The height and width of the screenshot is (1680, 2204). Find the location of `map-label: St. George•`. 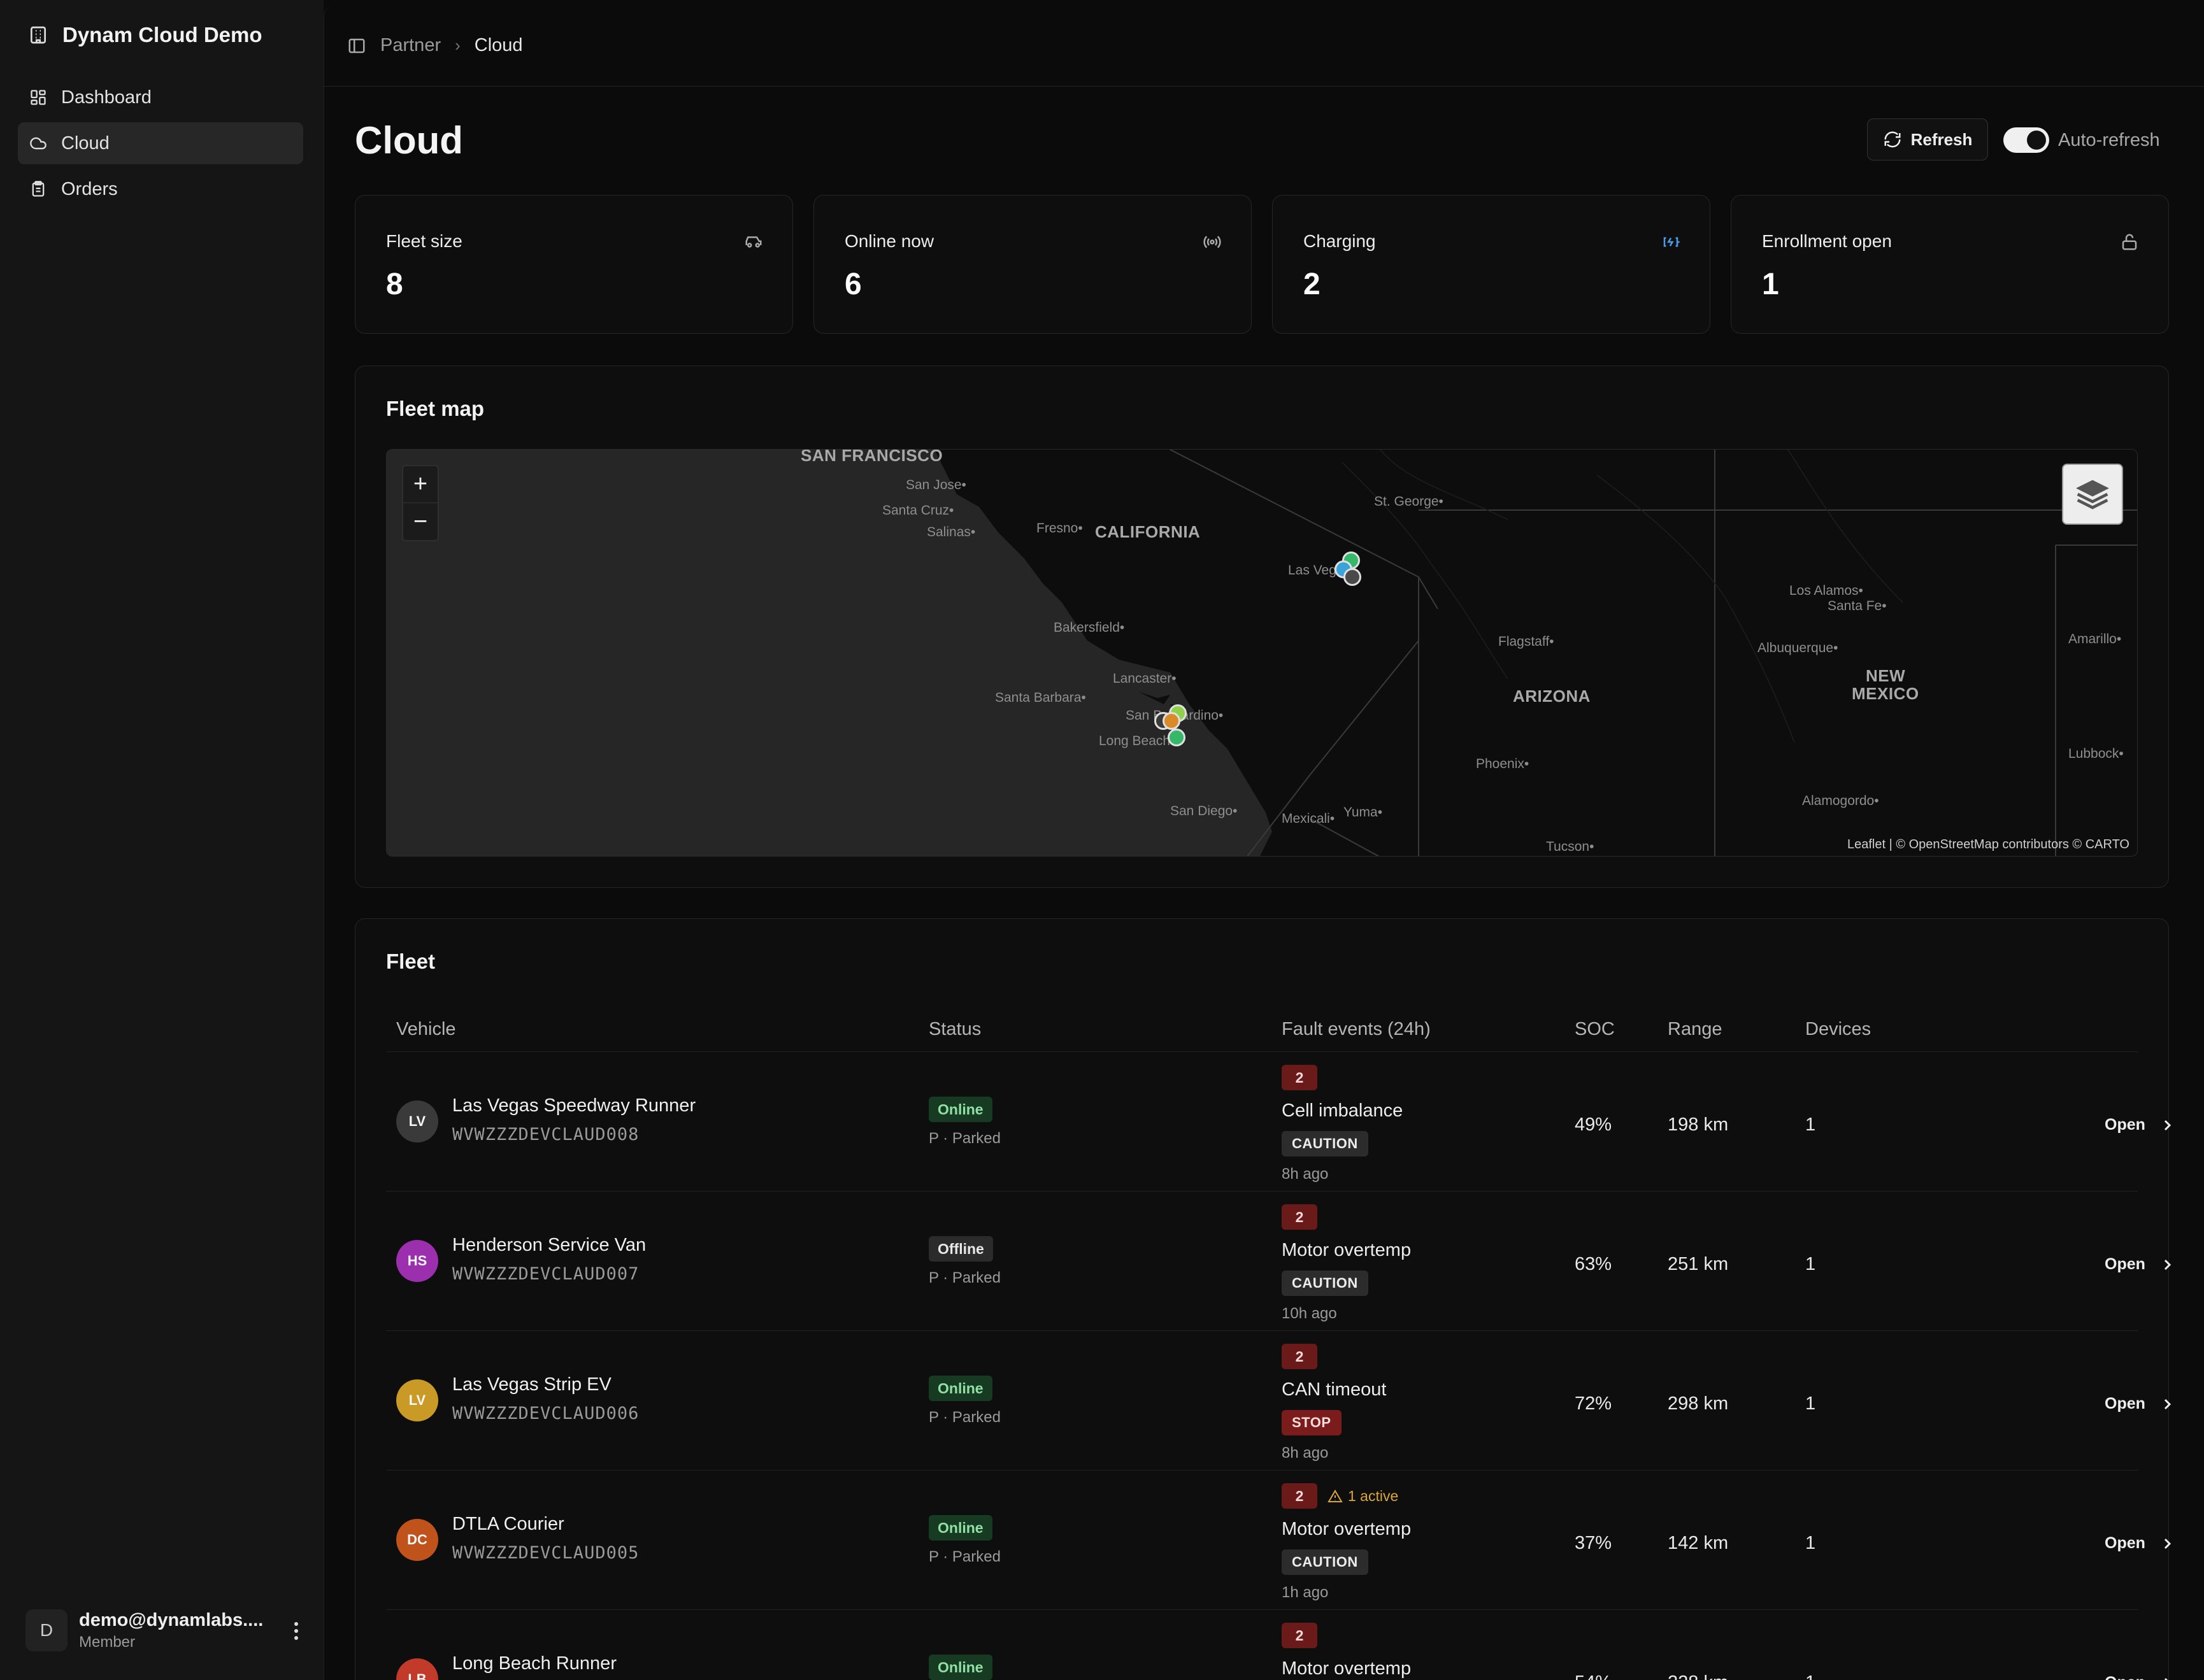

map-label: St. George• is located at coordinates (1408, 501).